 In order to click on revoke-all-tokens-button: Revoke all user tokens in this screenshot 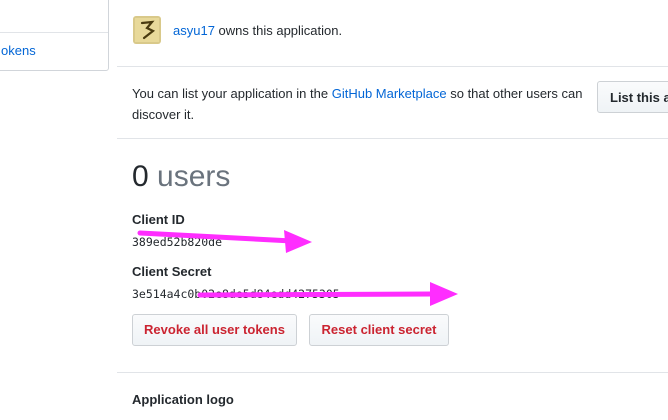, I will do `click(214, 330)`.